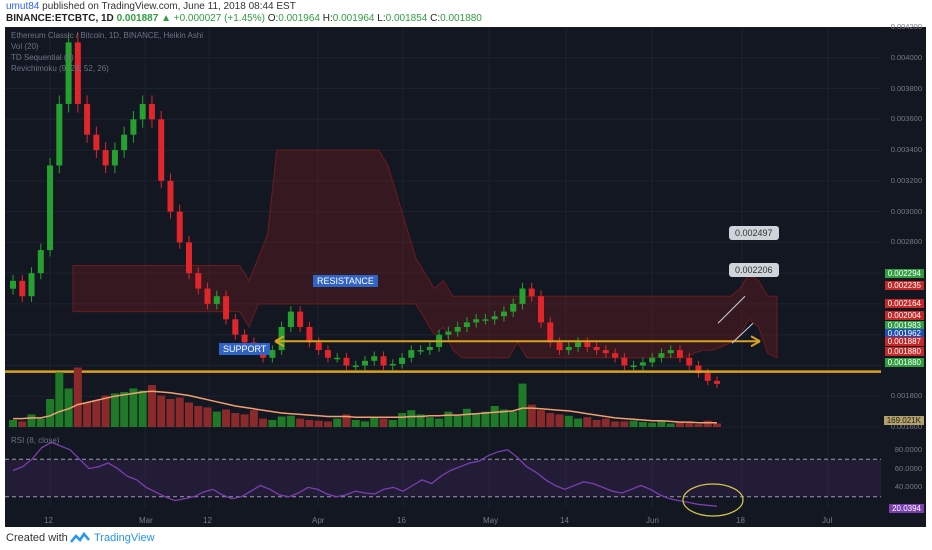  What do you see at coordinates (906, 180) in the screenshot?
I see `price-tick-label: 0.003200` at bounding box center [906, 180].